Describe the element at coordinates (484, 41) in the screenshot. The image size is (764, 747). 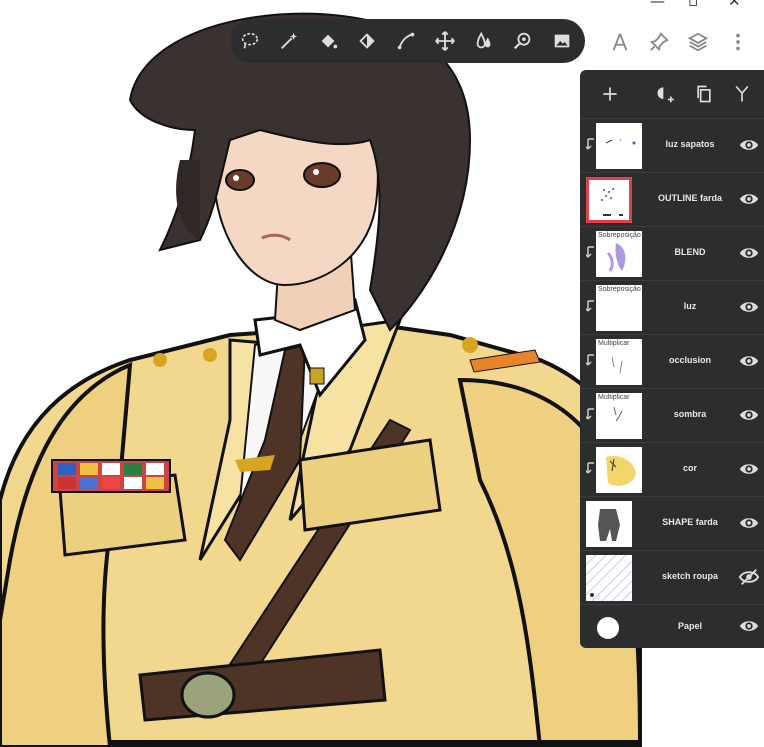
I see `liquify-icon` at that location.